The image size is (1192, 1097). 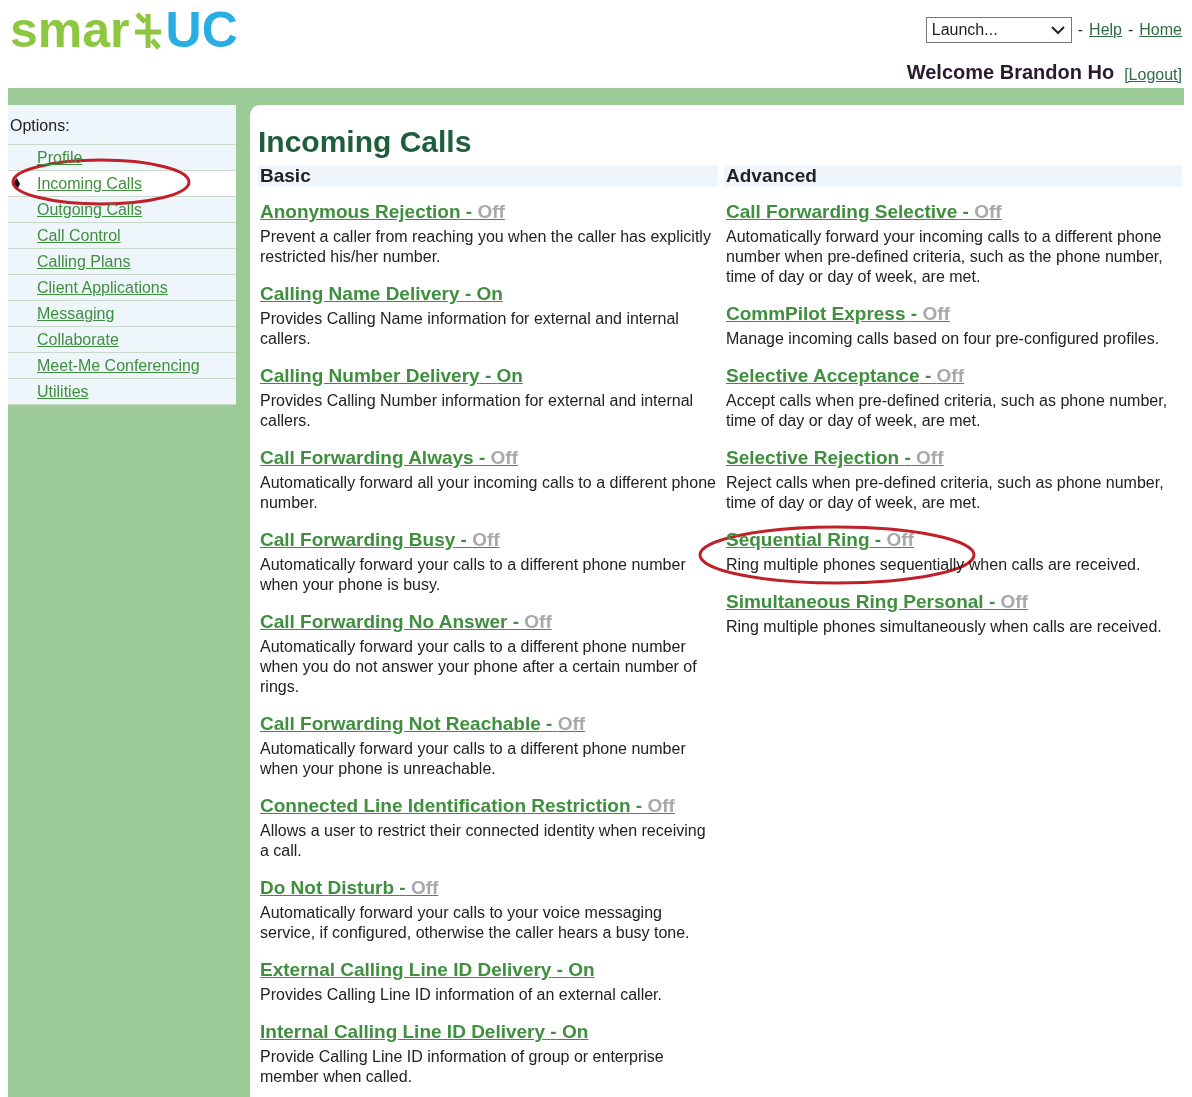 What do you see at coordinates (483, 841) in the screenshot?
I see `feature-description: Allows a user to restrict their connected identity when receiving a call.` at bounding box center [483, 841].